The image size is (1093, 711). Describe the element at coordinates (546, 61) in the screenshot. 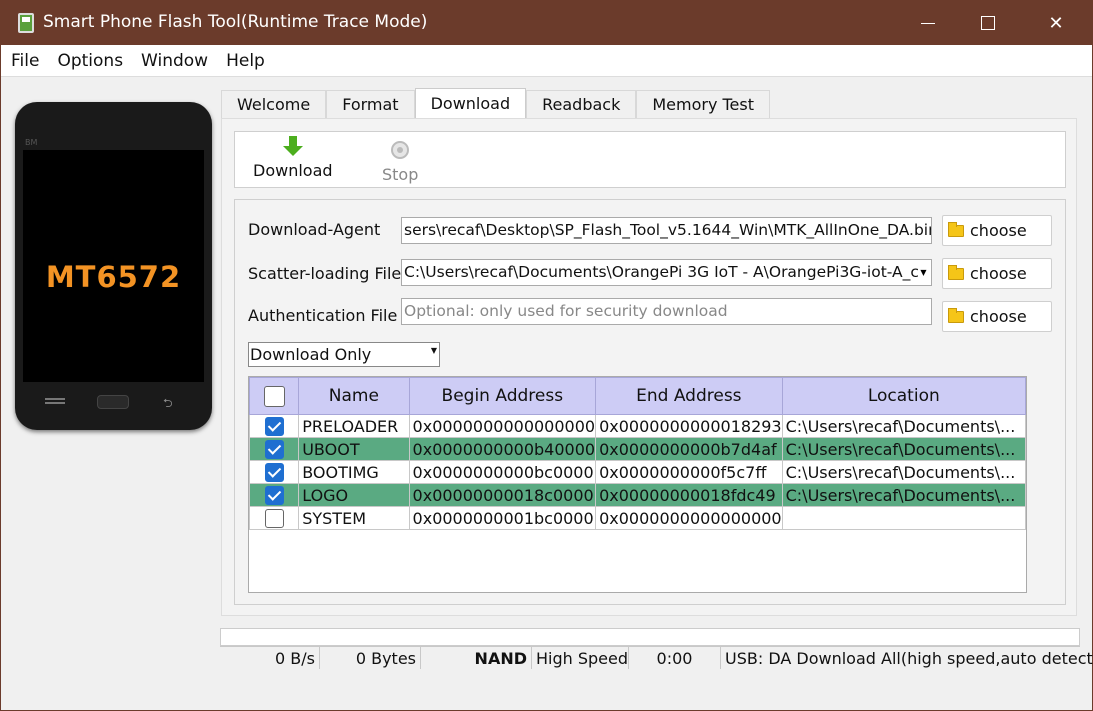

I see `menu-bar: File Options Window Help` at that location.